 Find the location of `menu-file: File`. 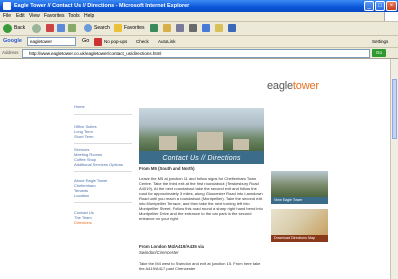

menu-file: File is located at coordinates (7, 16).